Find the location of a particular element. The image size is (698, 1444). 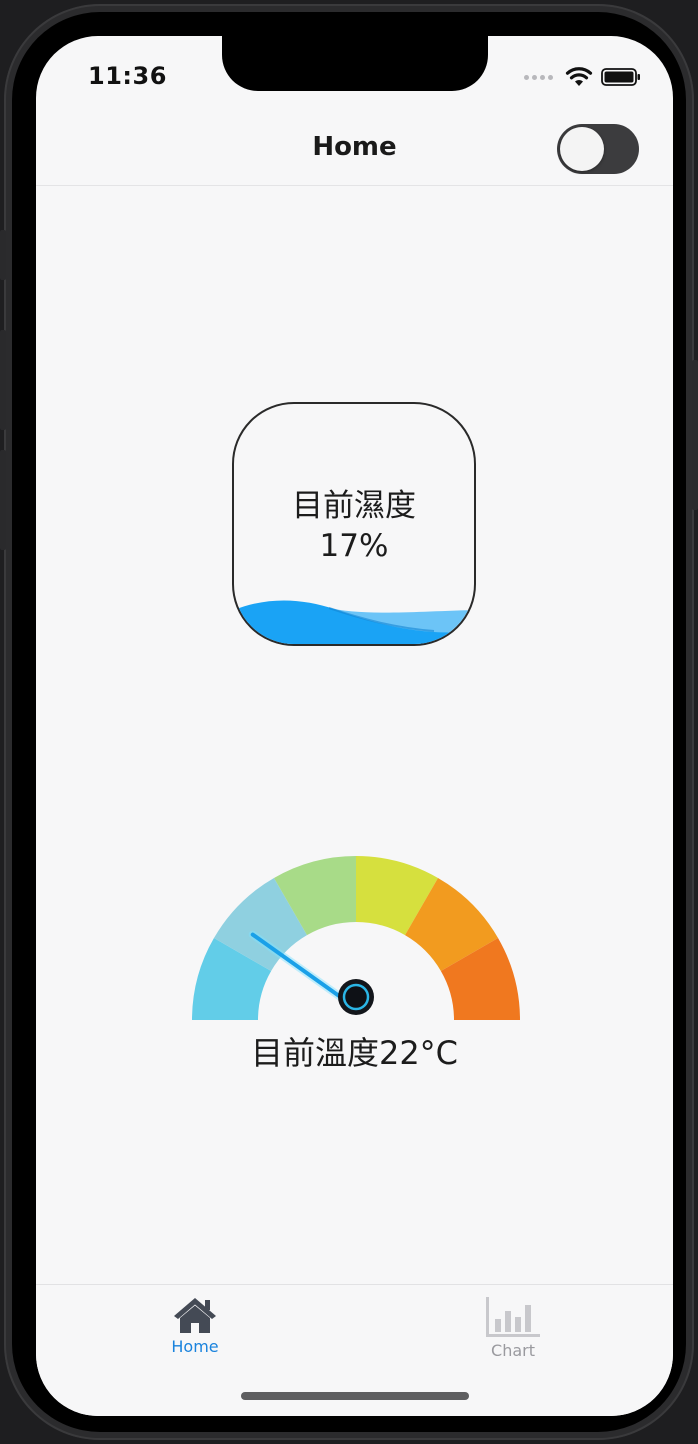

mute-switch is located at coordinates (3, 255).